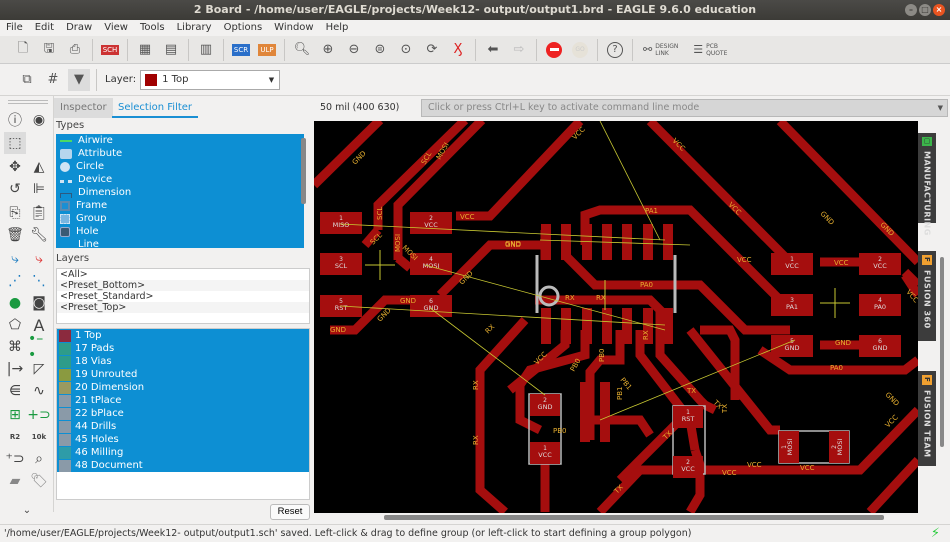 This screenshot has width=950, height=542. Describe the element at coordinates (180, 231) in the screenshot. I see `type-item-hole: Hole` at that location.